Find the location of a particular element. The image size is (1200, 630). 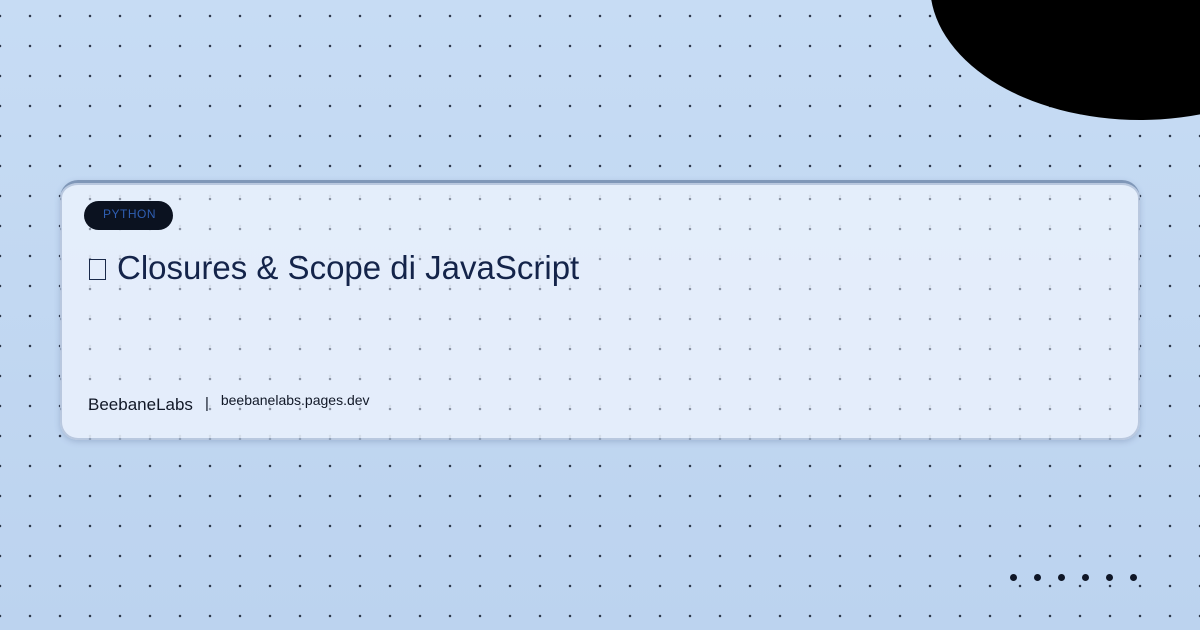

brand-name: BeebaneLabs is located at coordinates (140, 404).